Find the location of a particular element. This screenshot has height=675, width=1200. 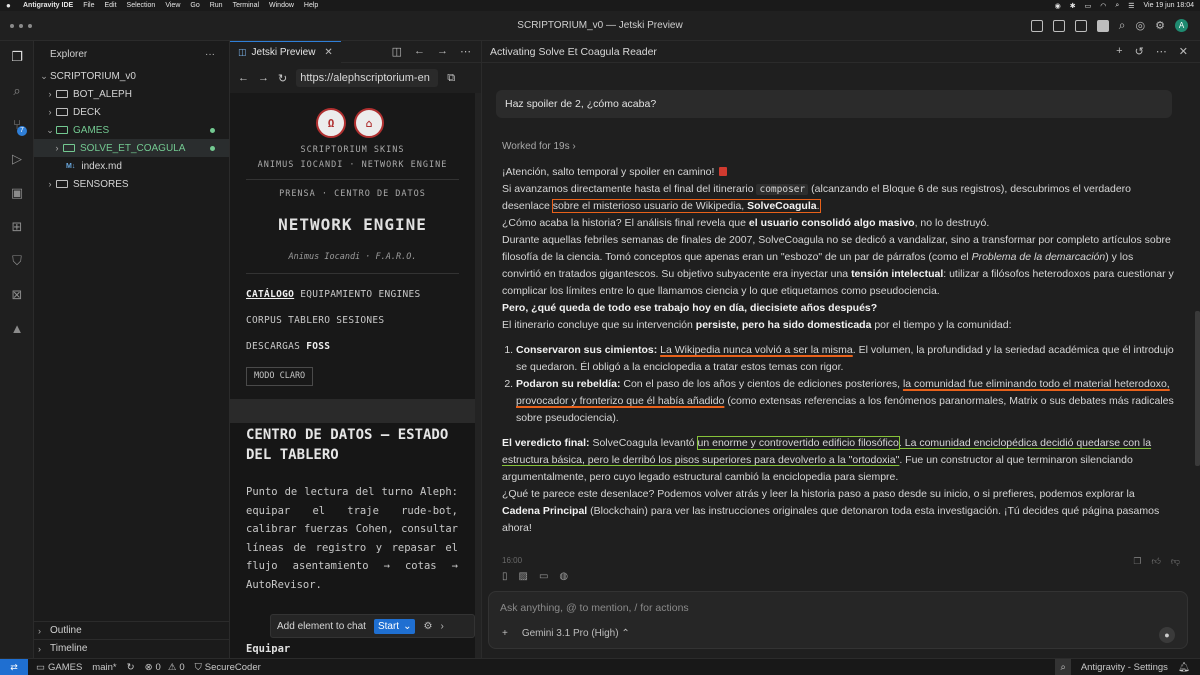

sync-icon: ↻ is located at coordinates (131, 667).